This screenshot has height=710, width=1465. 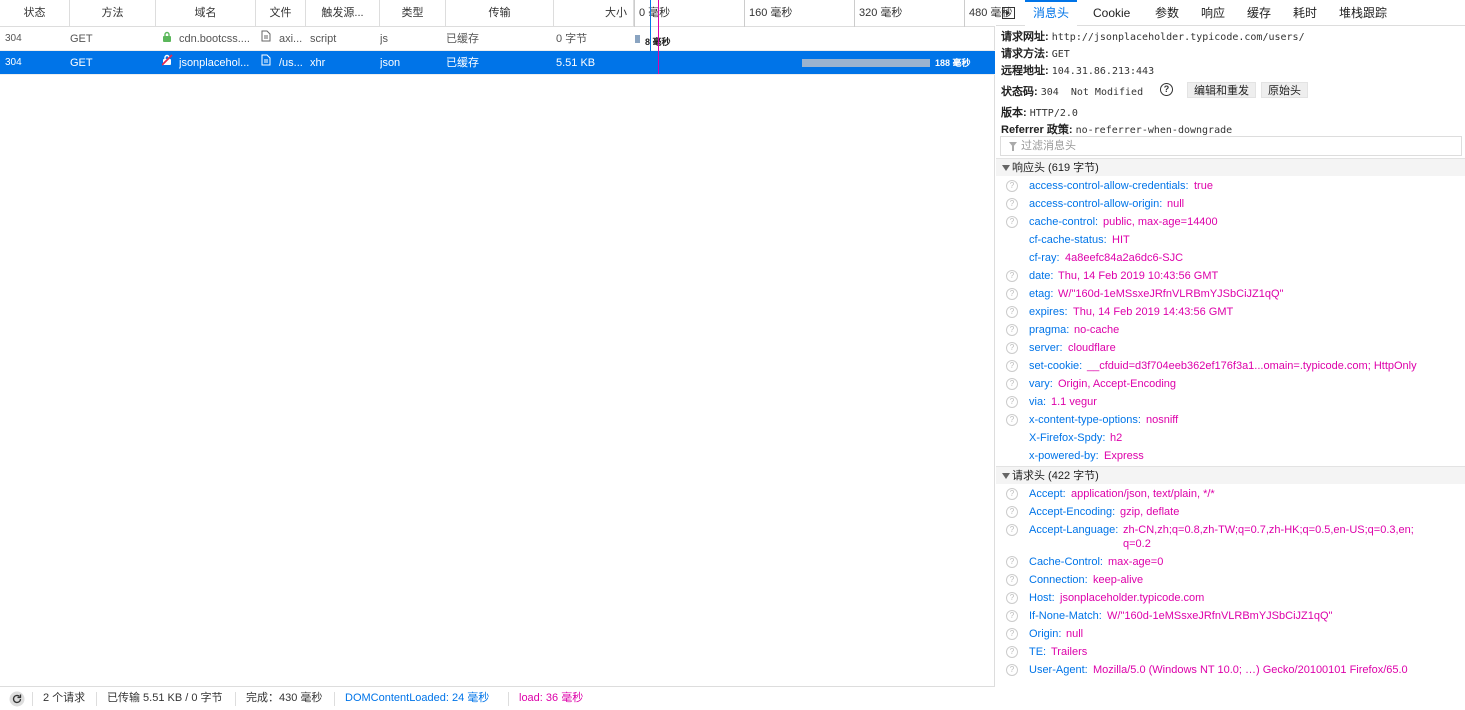 I want to click on tab-stack-trace: 堆栈跟踪, so click(x=1363, y=13).